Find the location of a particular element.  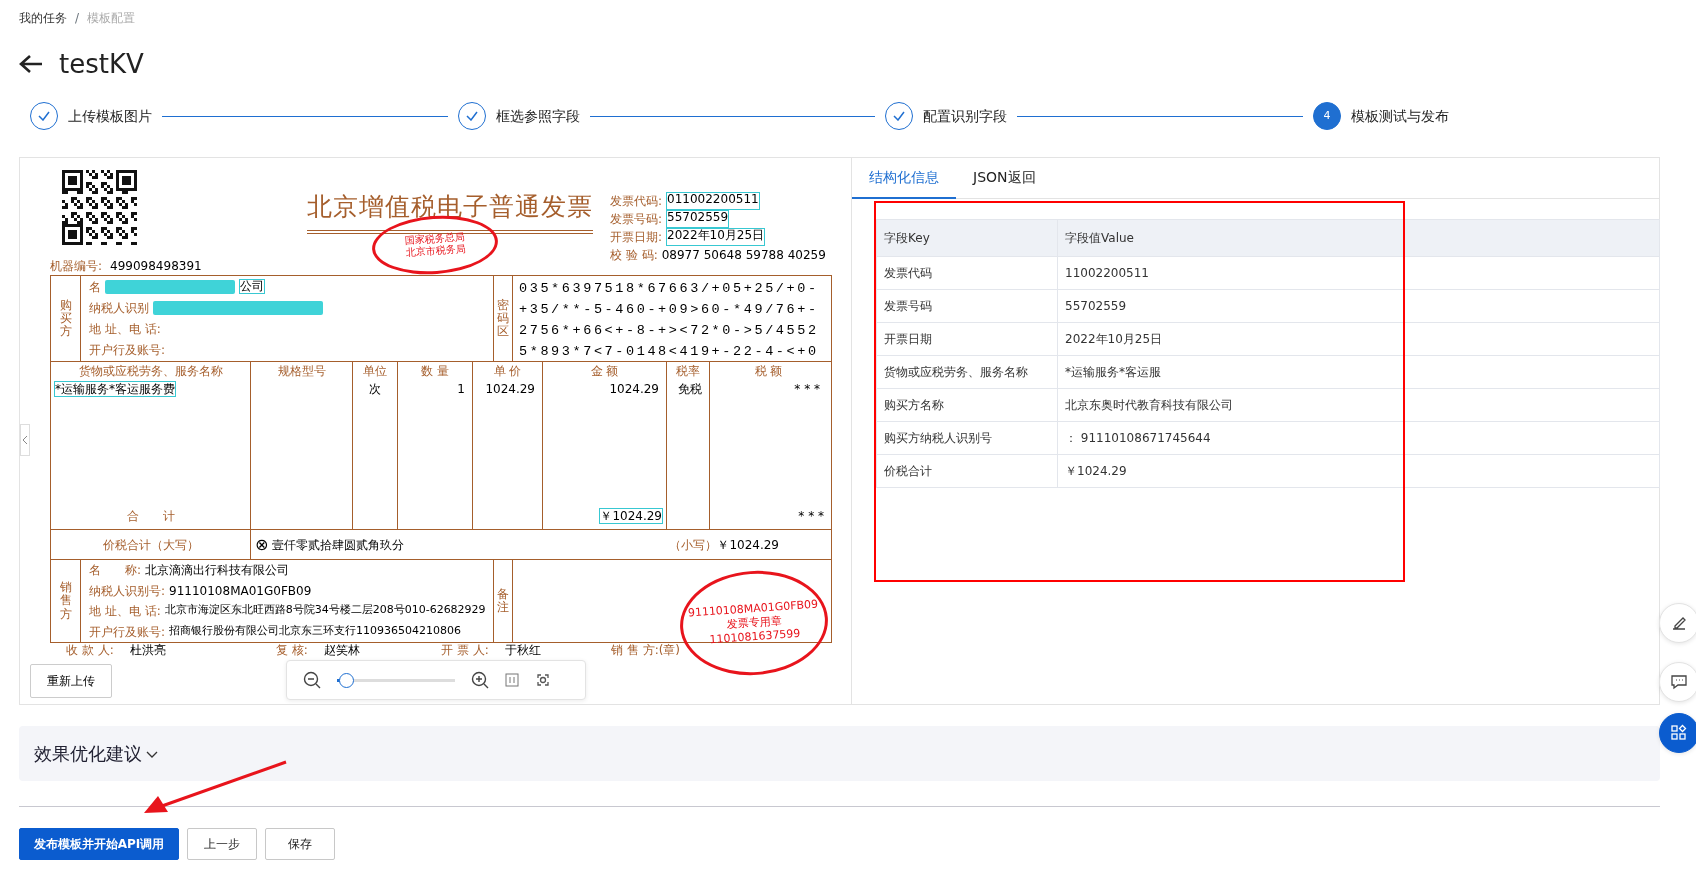

field-value: 011002200511 is located at coordinates (713, 200).